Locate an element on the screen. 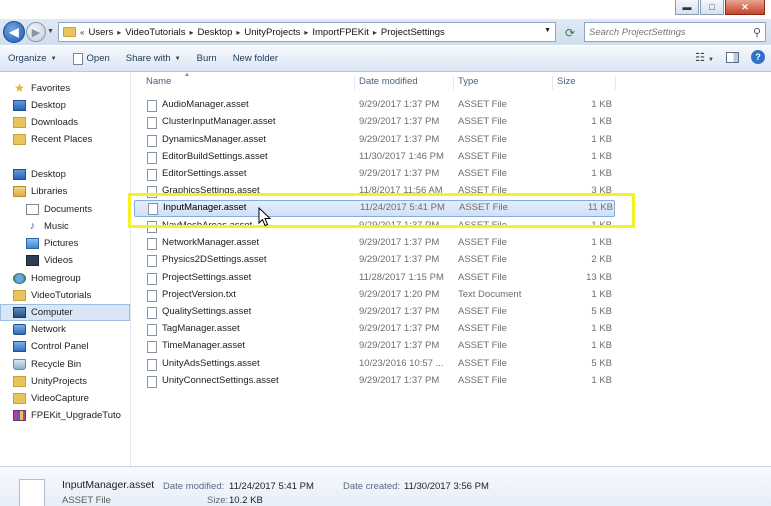 This screenshot has width=771, height=506. address-dropdown-icon: ▼ is located at coordinates (547, 30).